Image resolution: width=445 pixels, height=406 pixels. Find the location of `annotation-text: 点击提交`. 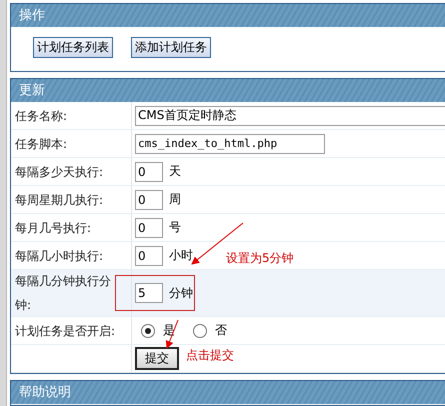

annotation-text: 点击提交 is located at coordinates (210, 355).